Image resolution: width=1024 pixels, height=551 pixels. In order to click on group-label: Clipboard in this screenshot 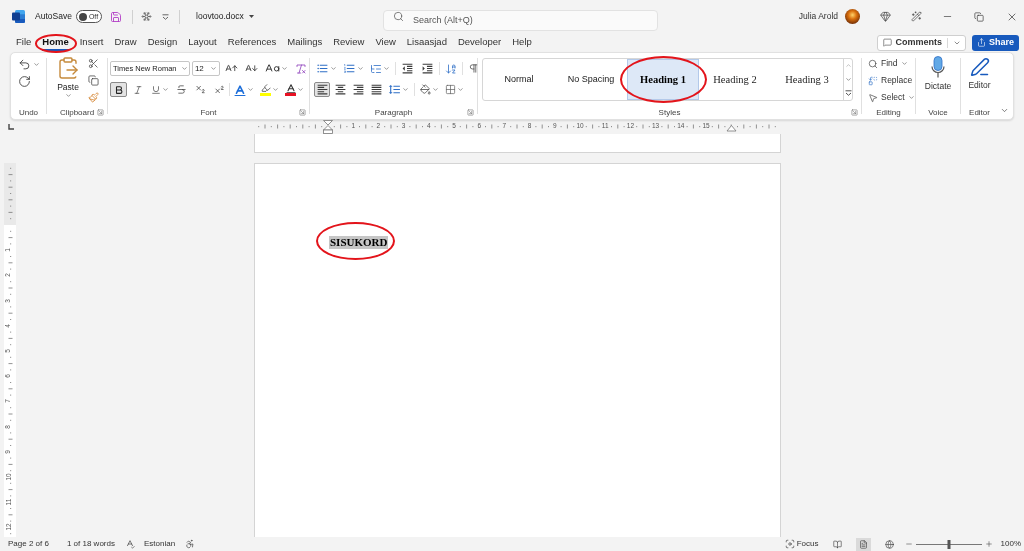, I will do `click(77, 112)`.